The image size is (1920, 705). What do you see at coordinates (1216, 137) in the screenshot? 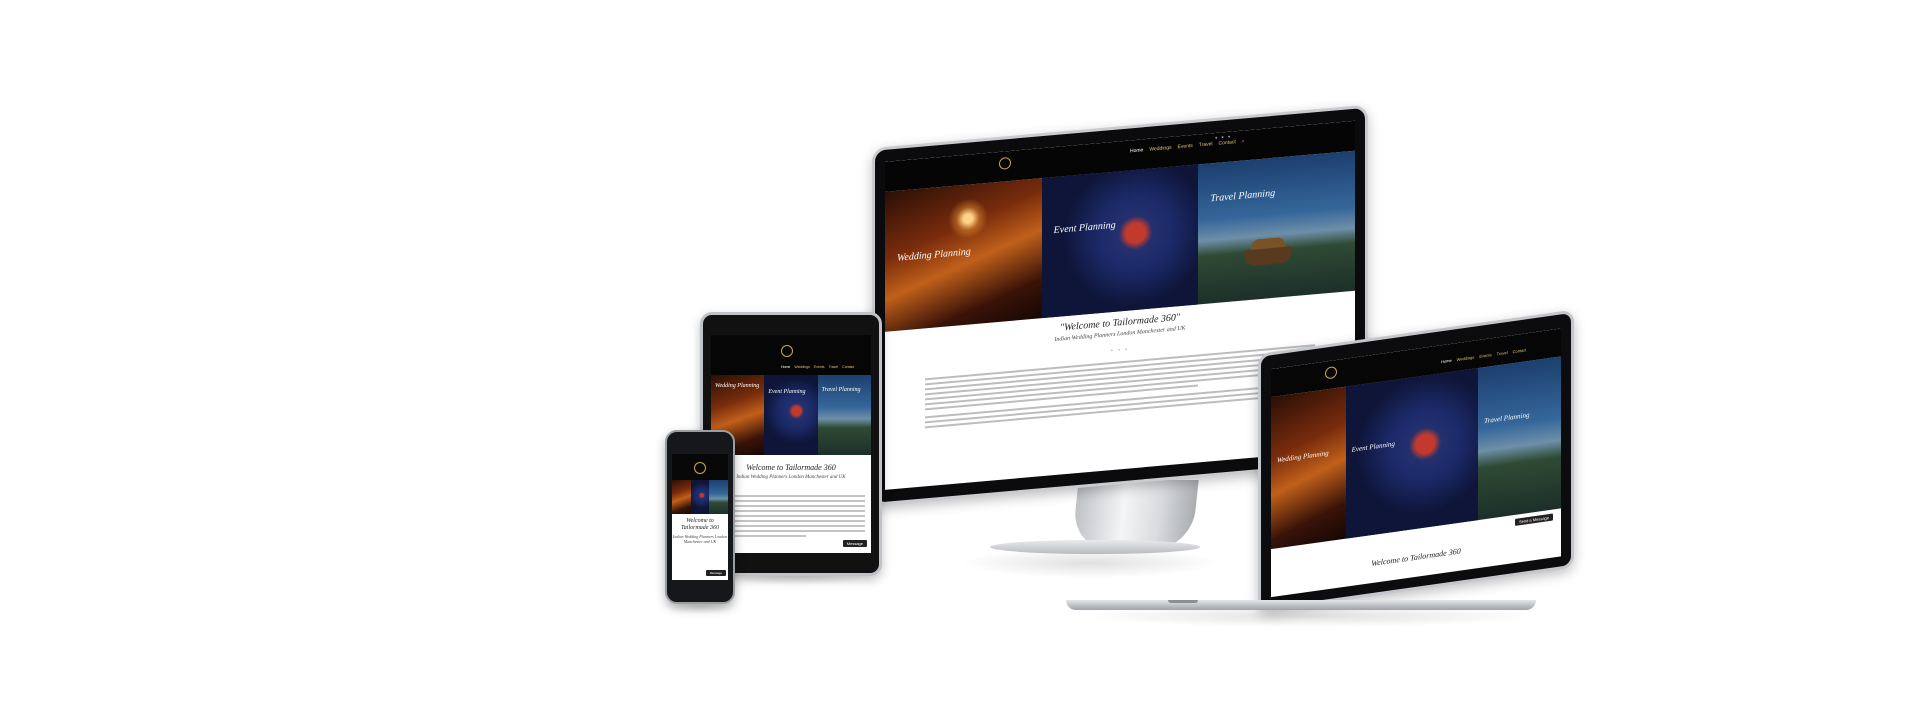
I see `facebook-icon: ●` at bounding box center [1216, 137].